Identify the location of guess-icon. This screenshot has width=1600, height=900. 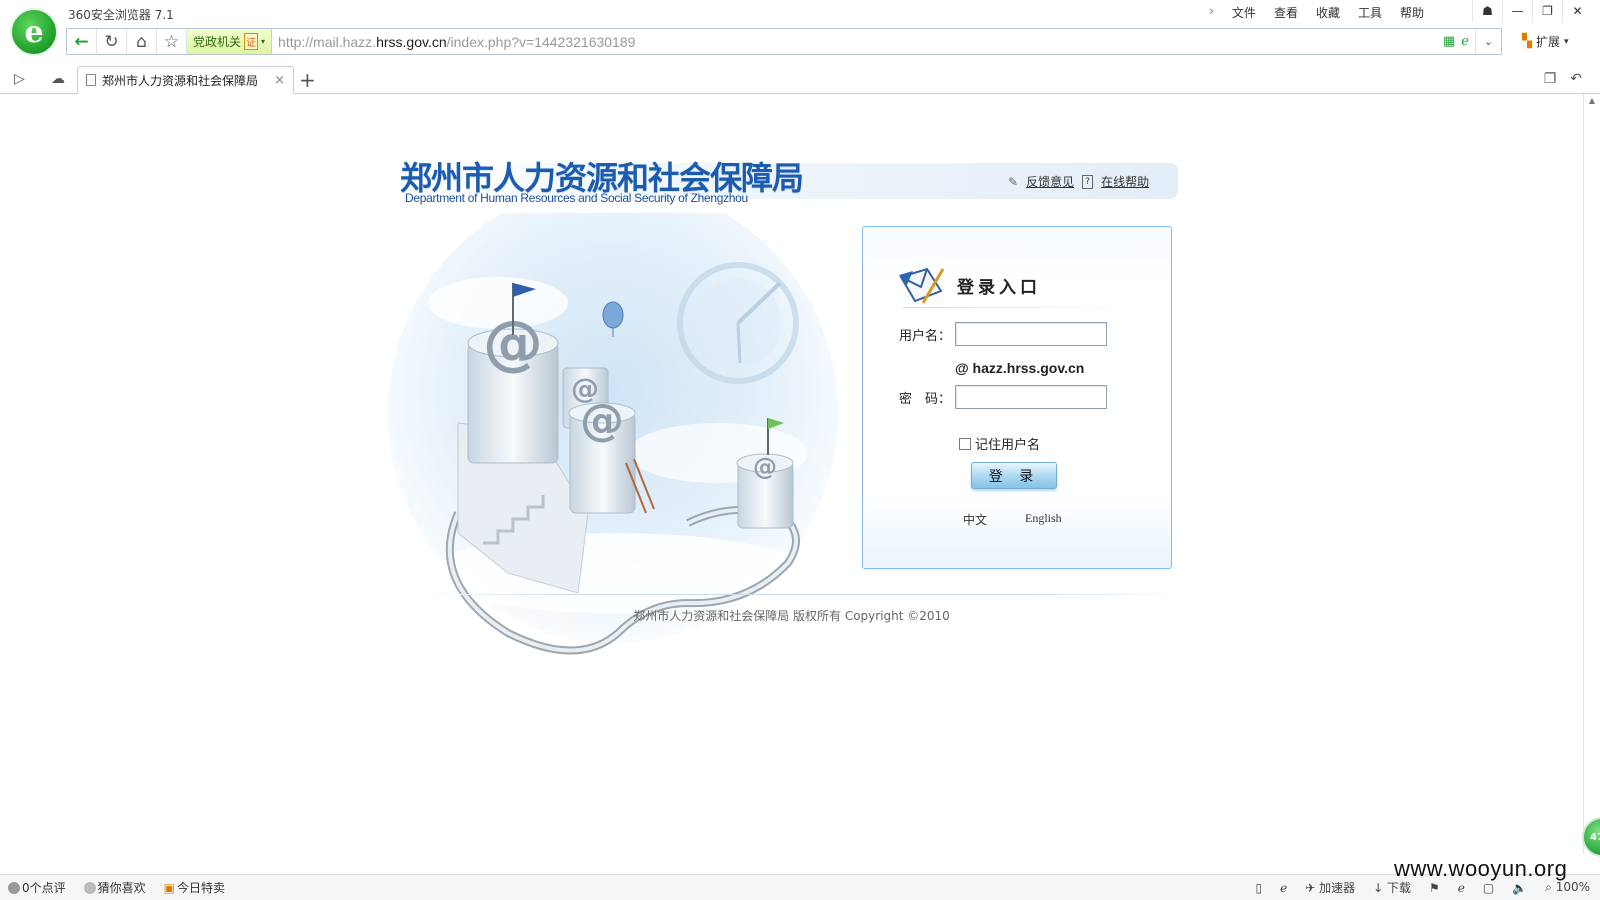
(89, 888).